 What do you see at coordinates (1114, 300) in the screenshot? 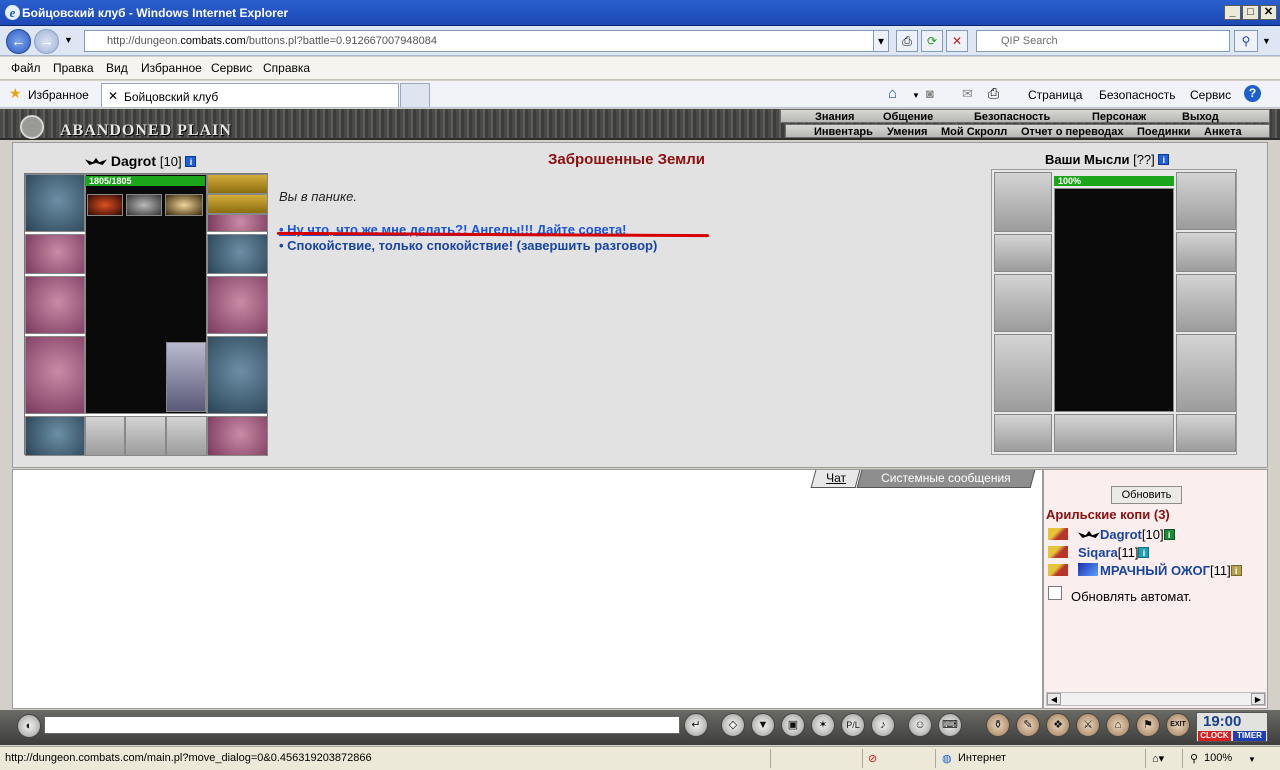
I see `mind-avatar` at bounding box center [1114, 300].